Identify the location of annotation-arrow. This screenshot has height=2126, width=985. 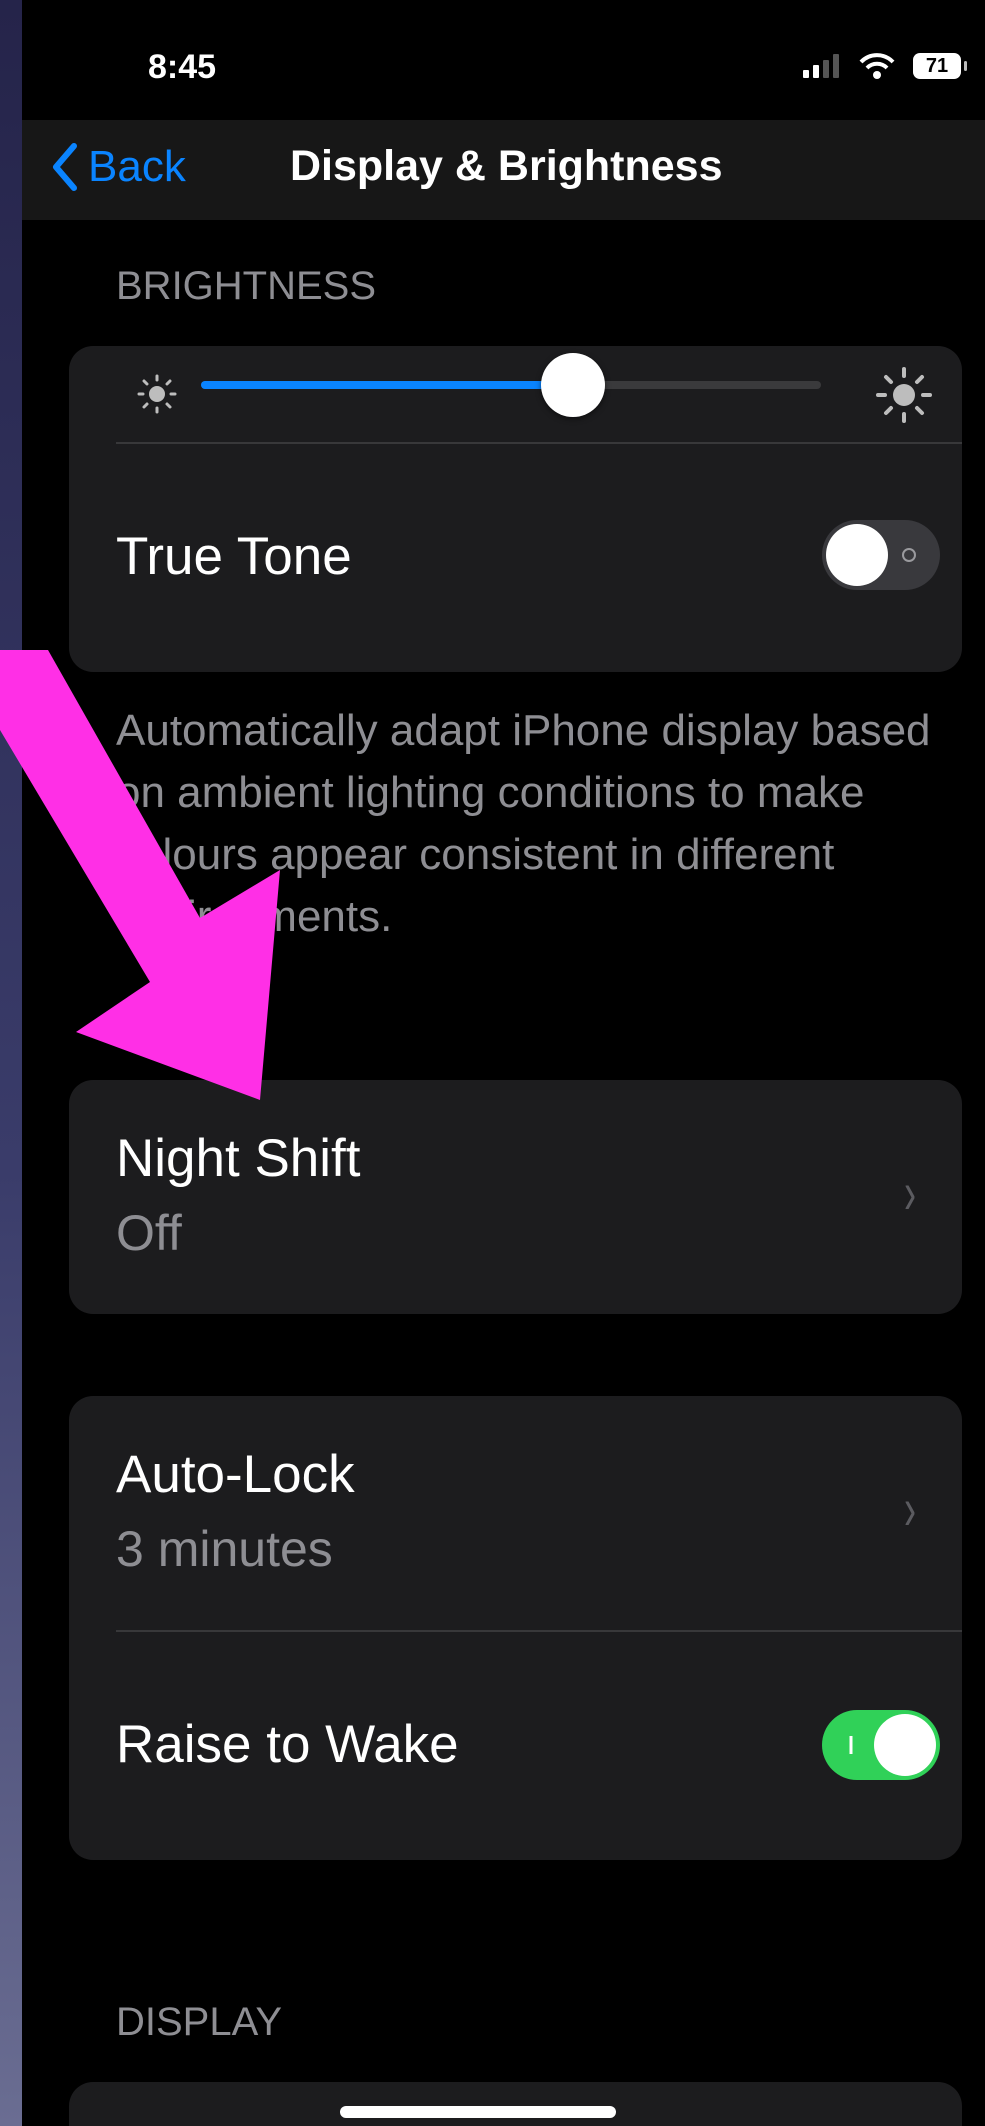
(140, 875).